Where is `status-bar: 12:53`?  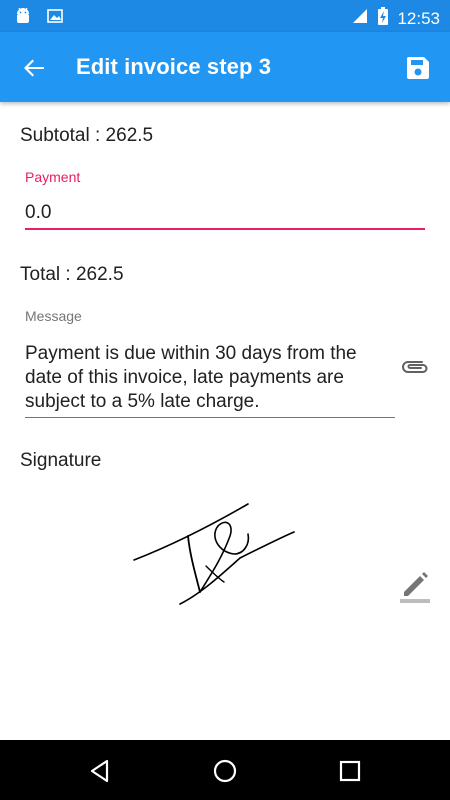
status-bar: 12:53 is located at coordinates (225, 16).